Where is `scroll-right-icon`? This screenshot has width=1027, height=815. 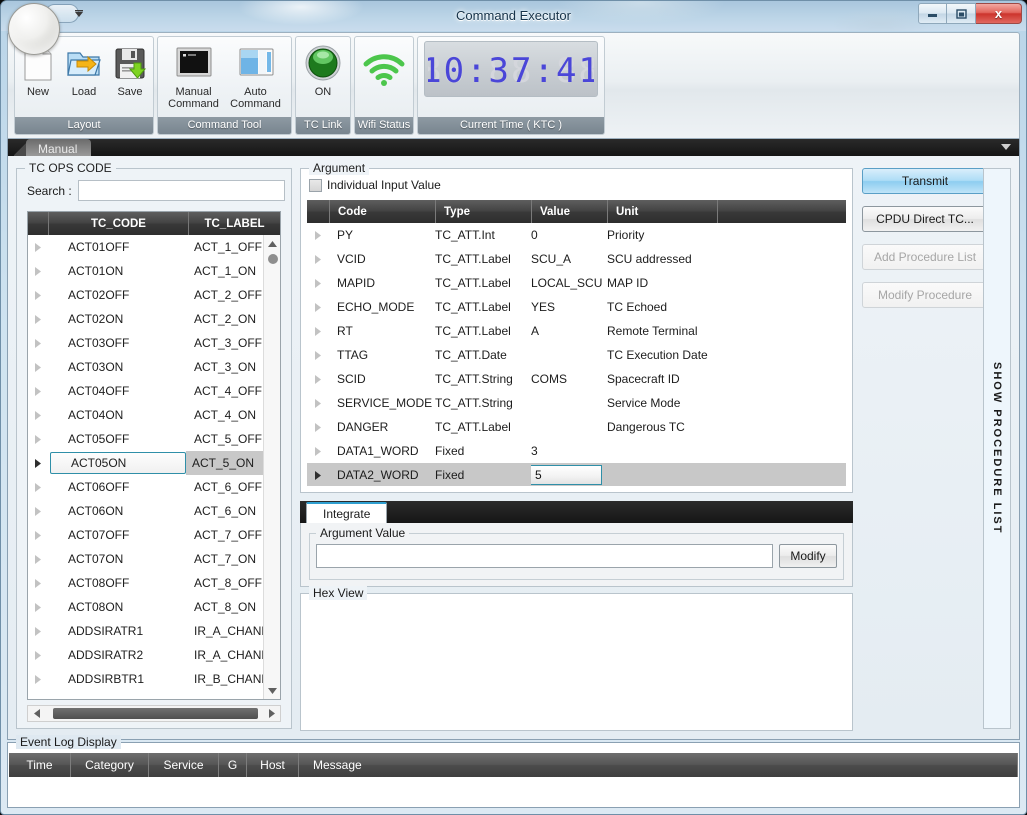 scroll-right-icon is located at coordinates (271, 713).